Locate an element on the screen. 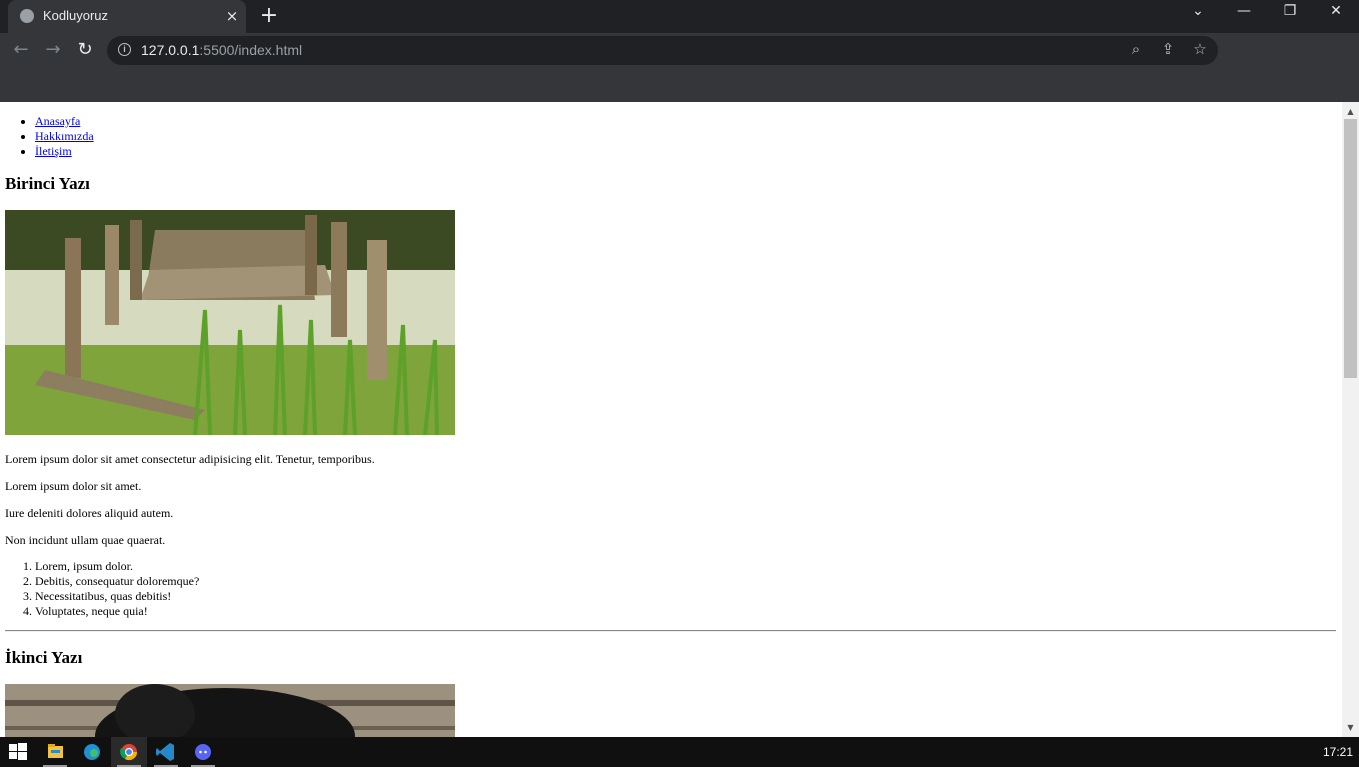 The height and width of the screenshot is (771, 1359). windows-taskbar: 17:21 is located at coordinates (679, 752).